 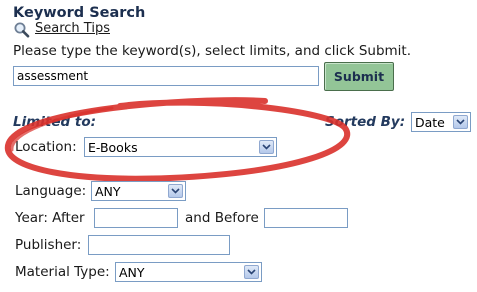 I want to click on search-tips-link: Search Tips, so click(x=72, y=28).